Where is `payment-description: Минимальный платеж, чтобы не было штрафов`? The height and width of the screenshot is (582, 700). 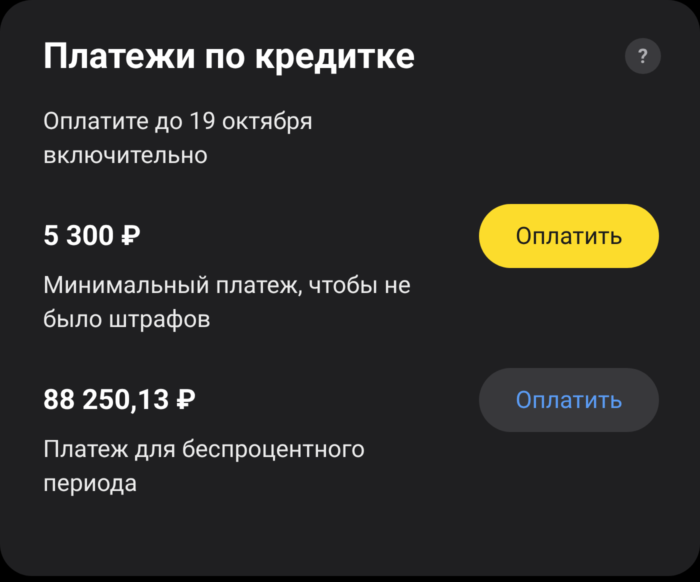 payment-description: Минимальный платеж, чтобы не было штрафов is located at coordinates (227, 302).